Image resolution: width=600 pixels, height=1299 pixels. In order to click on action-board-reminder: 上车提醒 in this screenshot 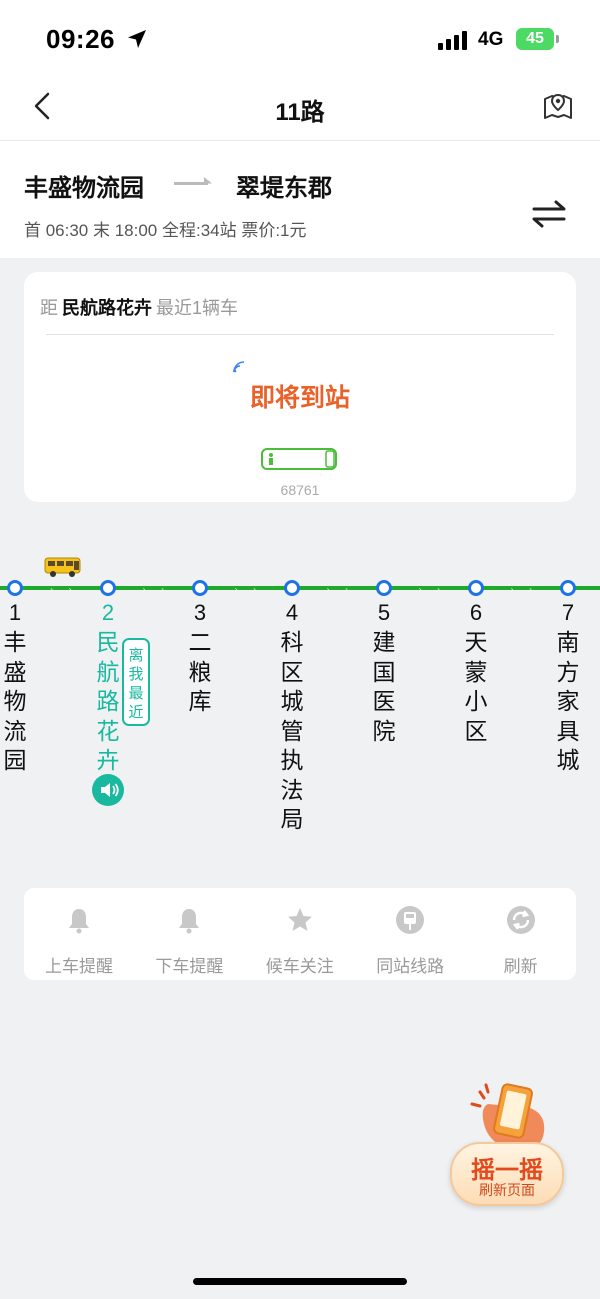, I will do `click(79, 934)`.